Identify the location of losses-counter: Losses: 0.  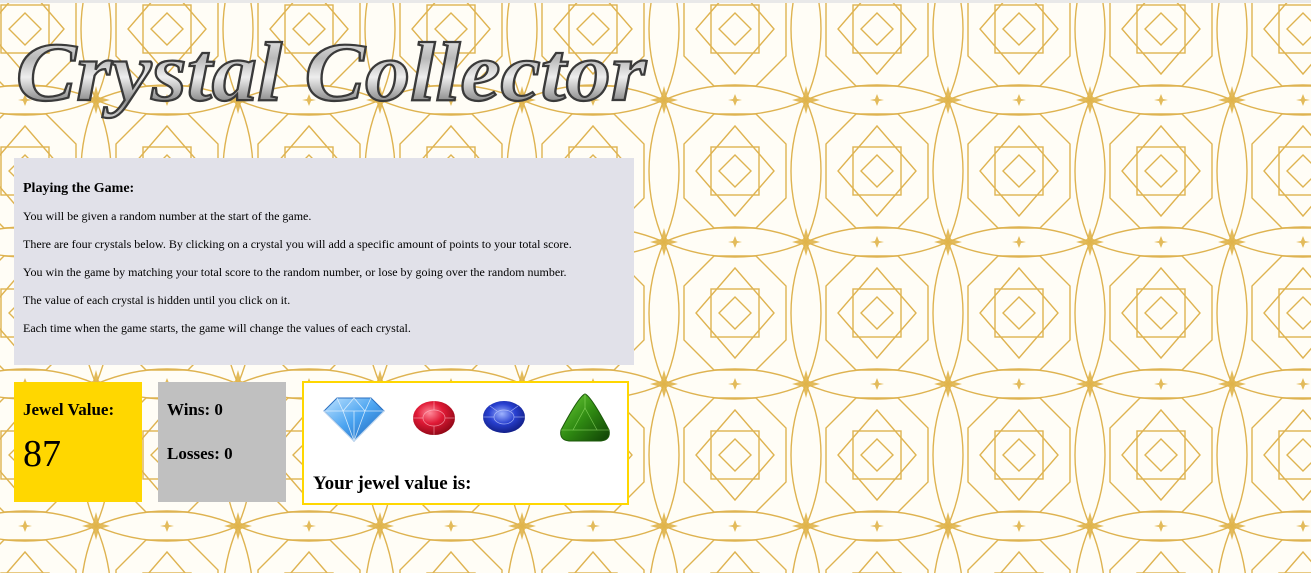
(200, 453).